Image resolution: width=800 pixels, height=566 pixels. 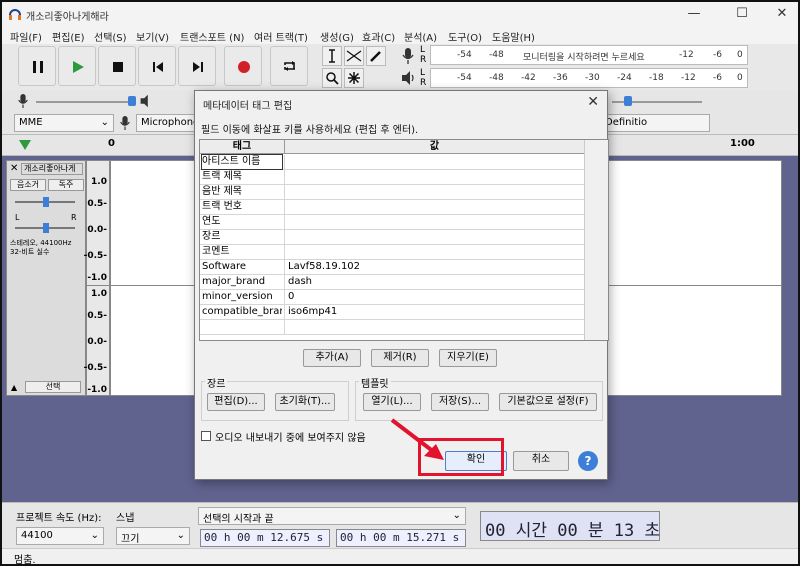 What do you see at coordinates (694, 14) in the screenshot?
I see `minimize-button: —` at bounding box center [694, 14].